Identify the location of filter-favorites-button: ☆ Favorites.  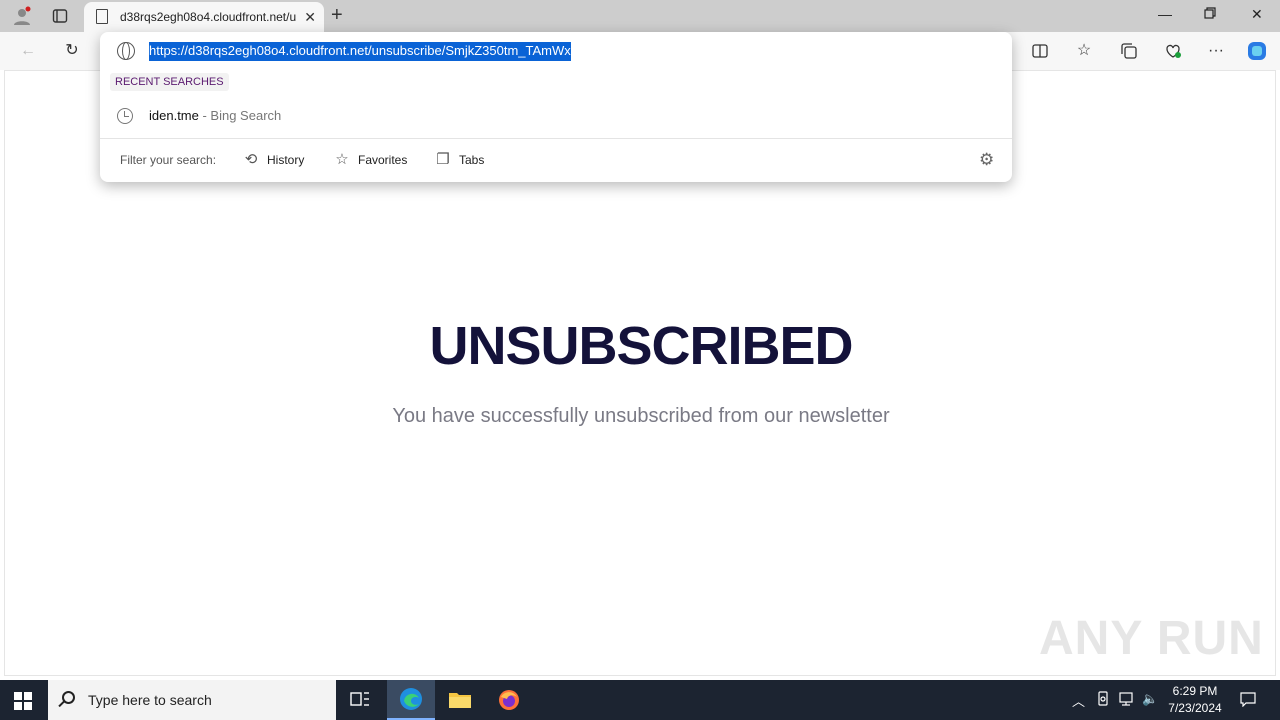
(370, 160).